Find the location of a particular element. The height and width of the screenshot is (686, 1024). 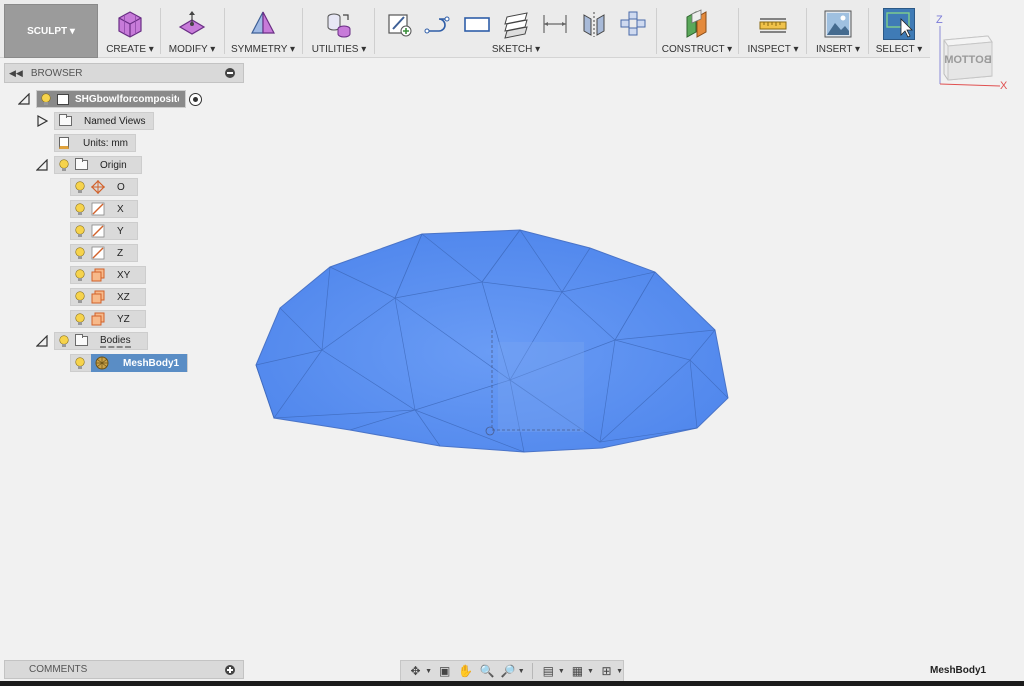

display-settings-icon: ▤ is located at coordinates (548, 671).